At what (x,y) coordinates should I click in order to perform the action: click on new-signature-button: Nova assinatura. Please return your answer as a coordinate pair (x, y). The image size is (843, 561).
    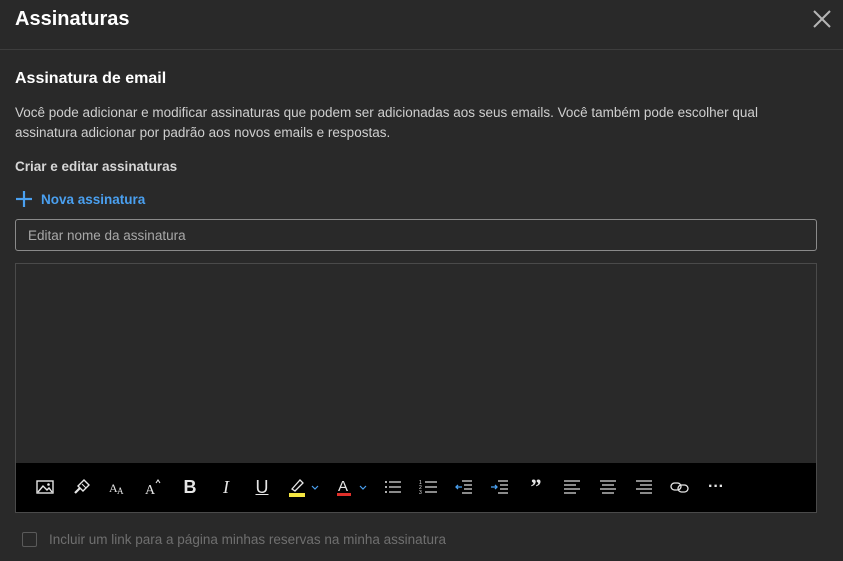
    Looking at the image, I should click on (80, 199).